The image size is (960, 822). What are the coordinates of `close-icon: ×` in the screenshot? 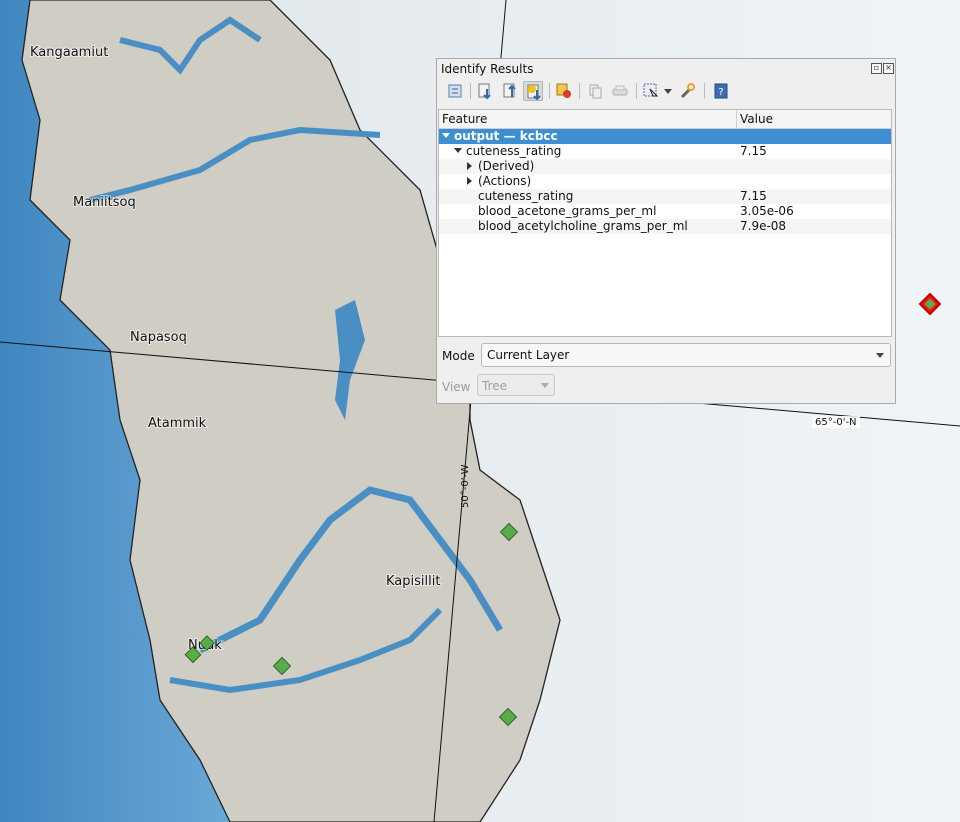 It's located at (888, 68).